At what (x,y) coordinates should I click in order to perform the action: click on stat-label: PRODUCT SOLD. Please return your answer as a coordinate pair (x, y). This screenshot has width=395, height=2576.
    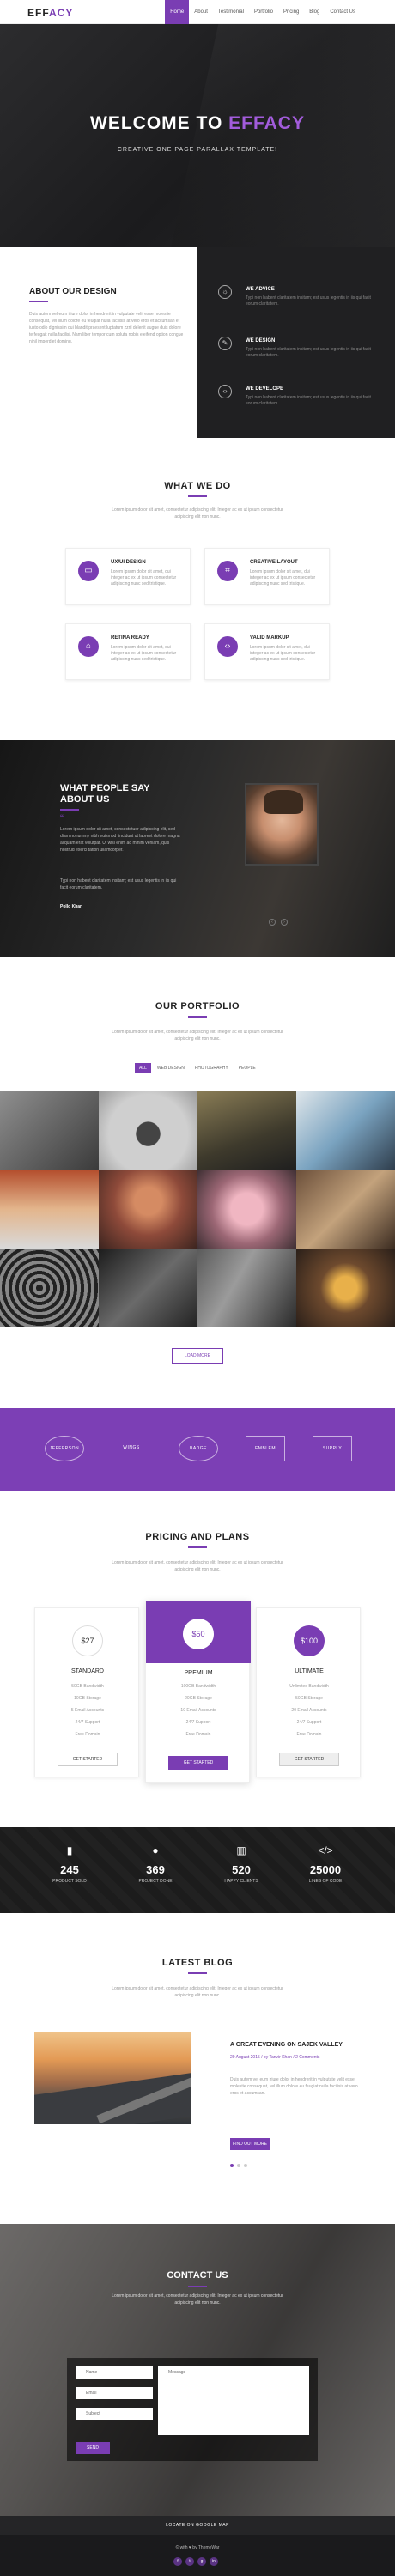
    Looking at the image, I should click on (69, 1881).